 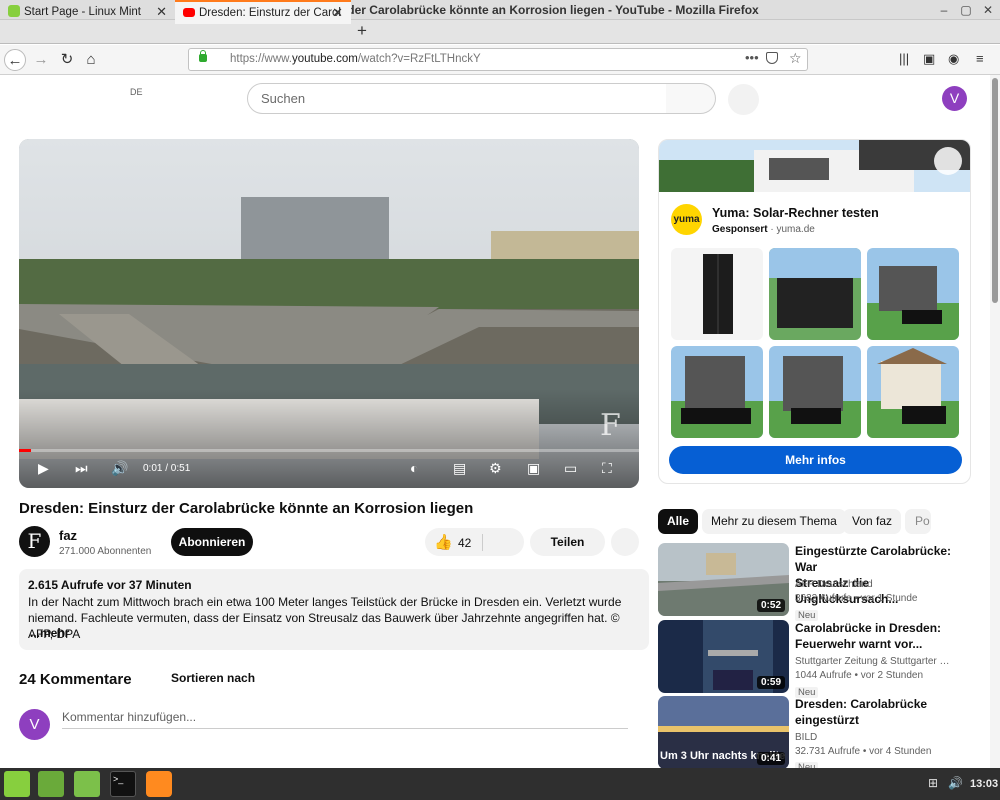 What do you see at coordinates (918, 521) in the screenshot?
I see `chip-more: Po` at bounding box center [918, 521].